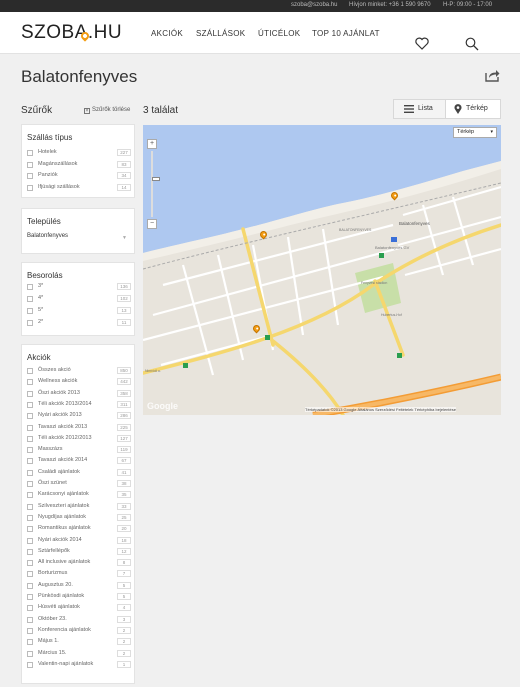 The width and height of the screenshot is (520, 687). I want to click on filter-option: Téli akciók 2013/2014 311, so click(79, 405).